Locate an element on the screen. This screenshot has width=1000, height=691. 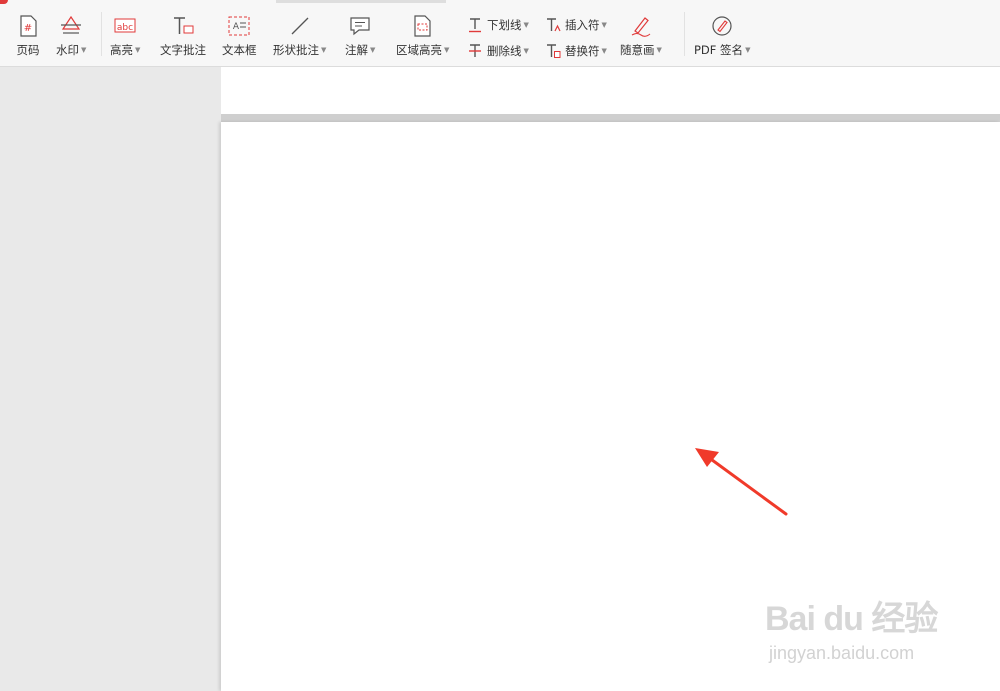
baidu-jingyan-watermark: Bai du 经验 jingyan.baidu.com is located at coordinates (865, 627).